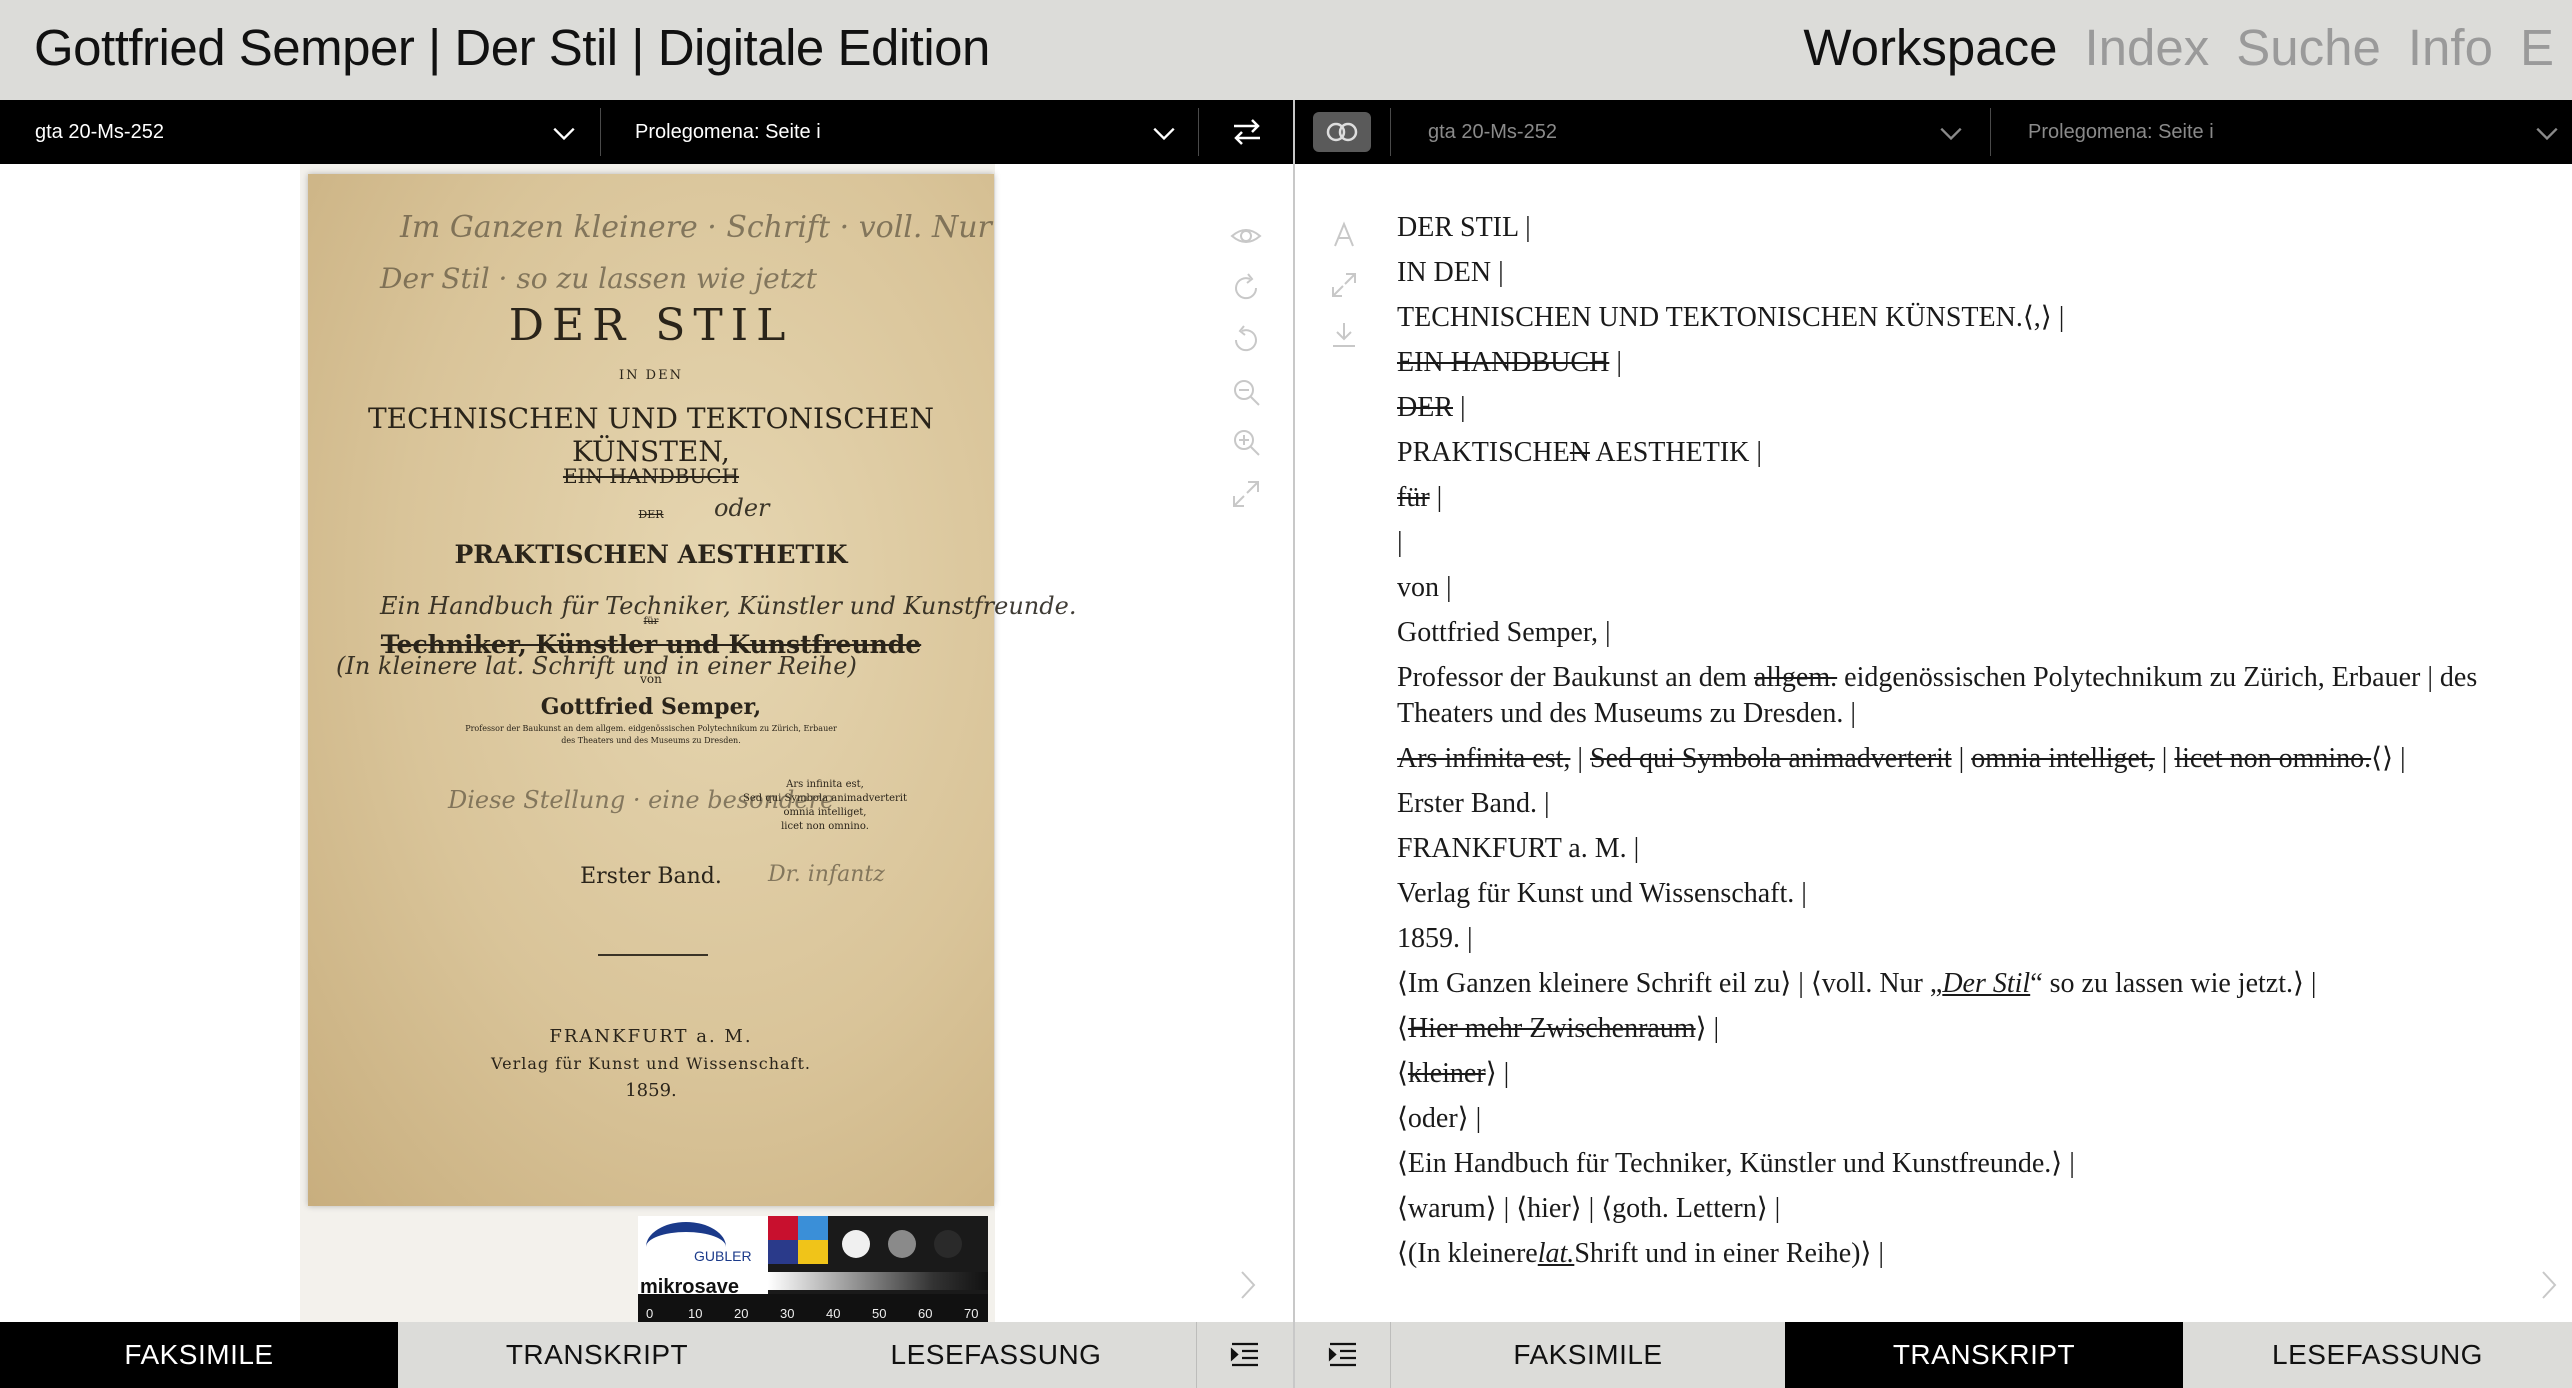  What do you see at coordinates (1558, 1028) in the screenshot?
I see `transcript-line: ⟨Hier mehr Zwischenraum⟩ |` at bounding box center [1558, 1028].